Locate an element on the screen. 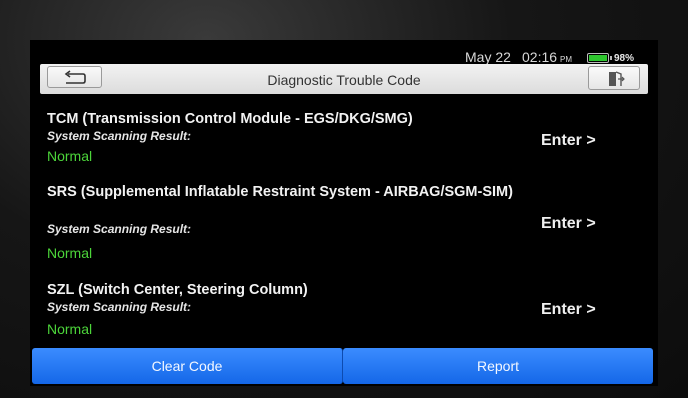  action-bar: Clear Code Report is located at coordinates (342, 366).